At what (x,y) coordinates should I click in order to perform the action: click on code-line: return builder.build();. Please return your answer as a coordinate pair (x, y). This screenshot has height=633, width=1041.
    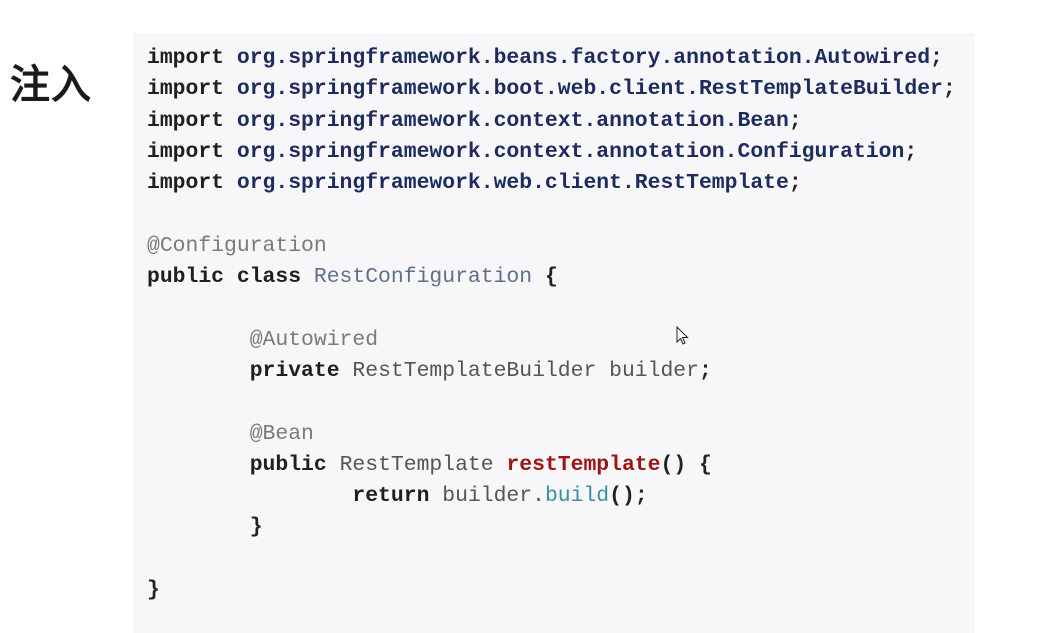
    Looking at the image, I should click on (551, 496).